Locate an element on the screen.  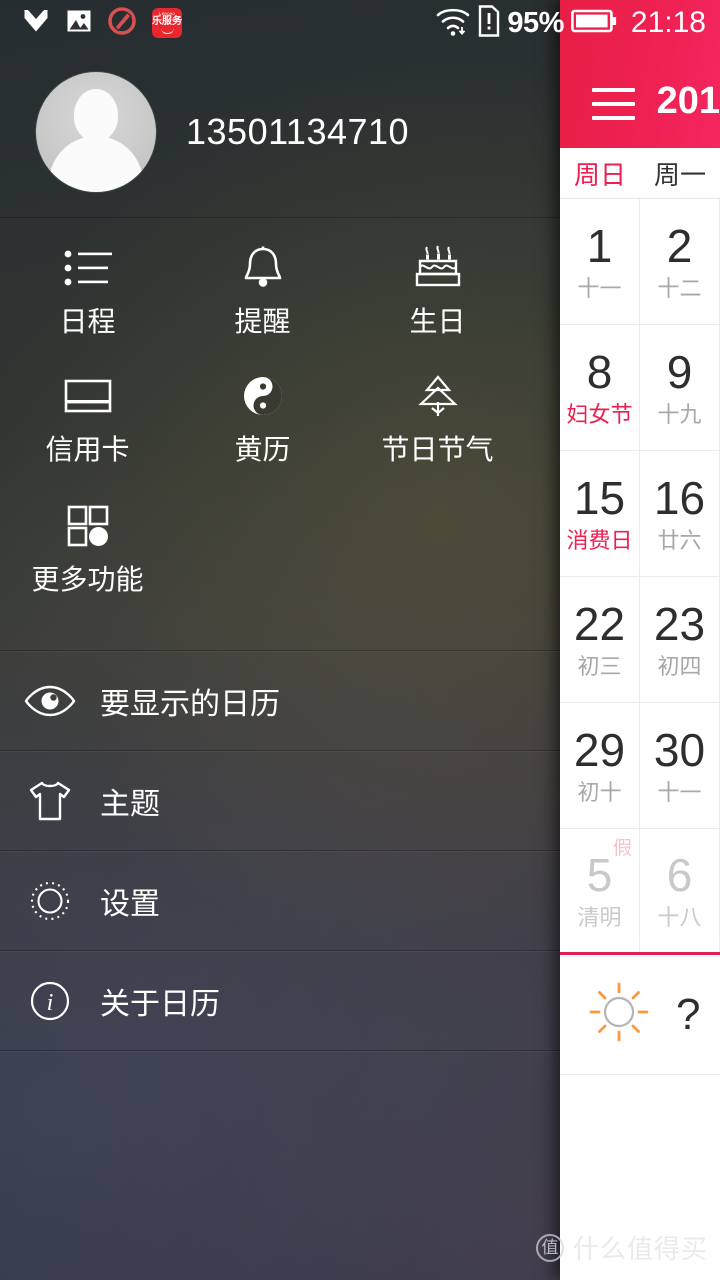
menu-item-label: 设置 is located at coordinates (130, 904).